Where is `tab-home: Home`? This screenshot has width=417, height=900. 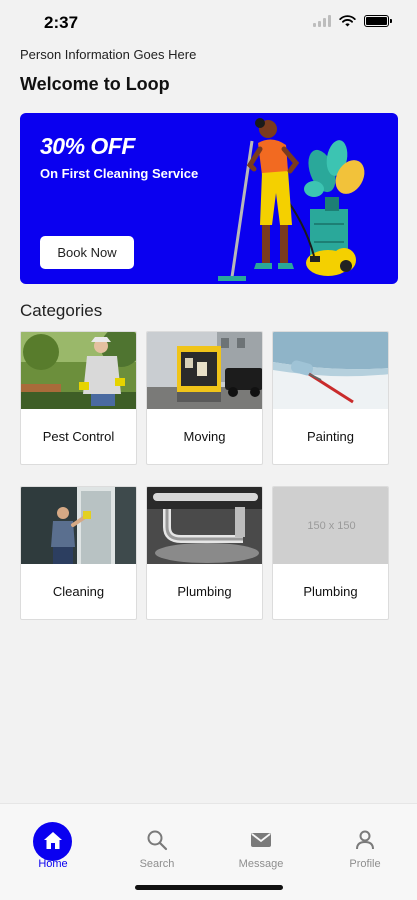 tab-home: Home is located at coordinates (53, 844).